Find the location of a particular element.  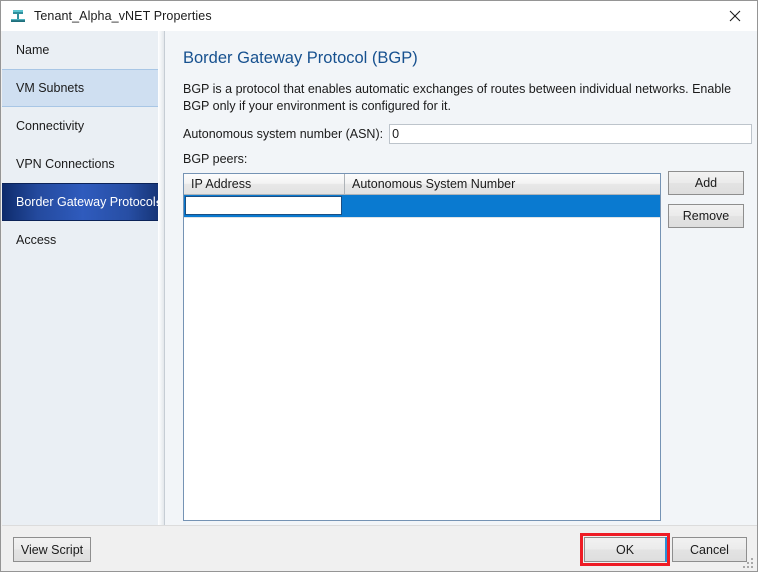

sidebar-item-label: Connectivity is located at coordinates (50, 126).